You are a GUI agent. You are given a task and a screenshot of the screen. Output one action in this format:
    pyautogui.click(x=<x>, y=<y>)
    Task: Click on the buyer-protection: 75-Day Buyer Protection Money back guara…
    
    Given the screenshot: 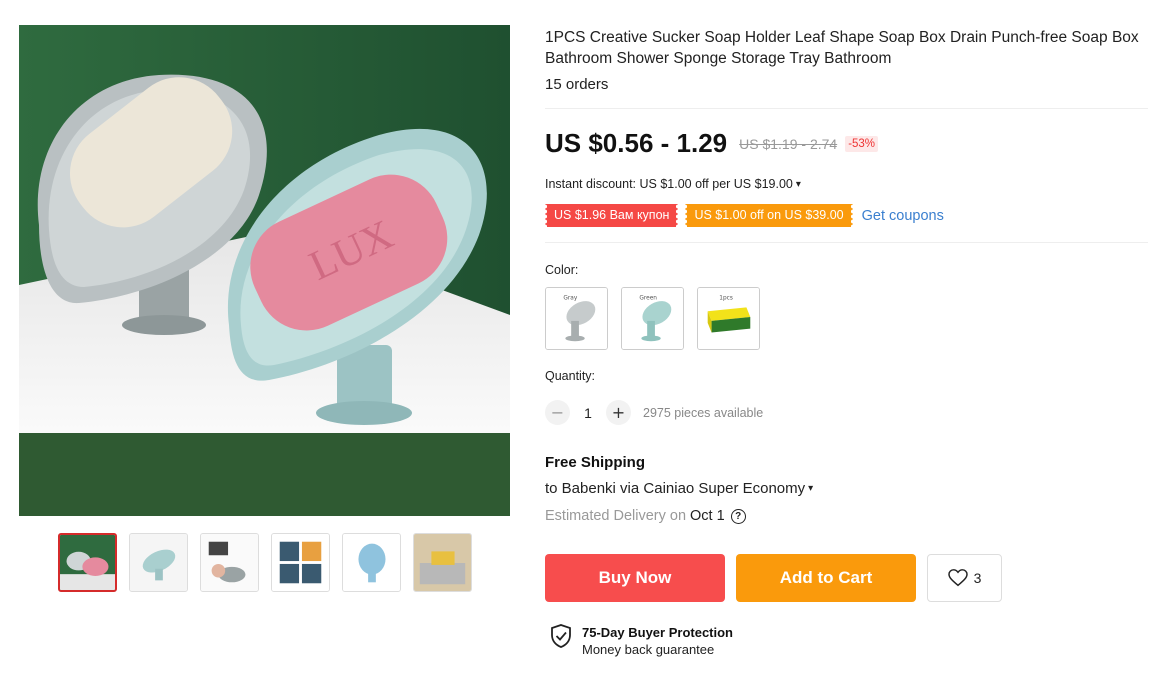 What is the action you would take?
    pyautogui.click(x=641, y=641)
    